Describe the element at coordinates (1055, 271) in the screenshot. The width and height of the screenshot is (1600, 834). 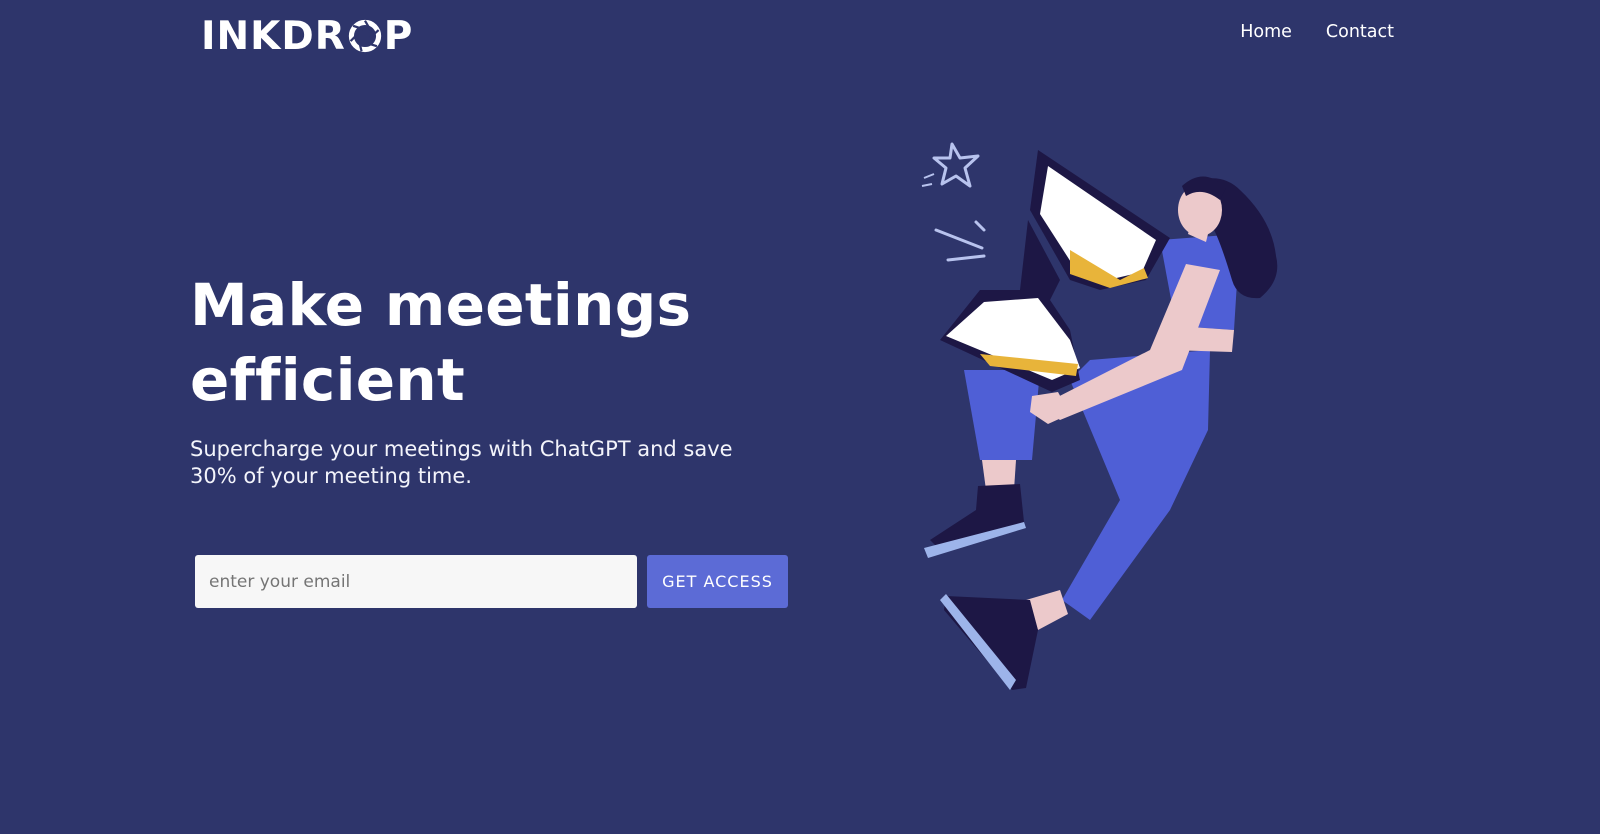
I see `hourglass-icon` at that location.